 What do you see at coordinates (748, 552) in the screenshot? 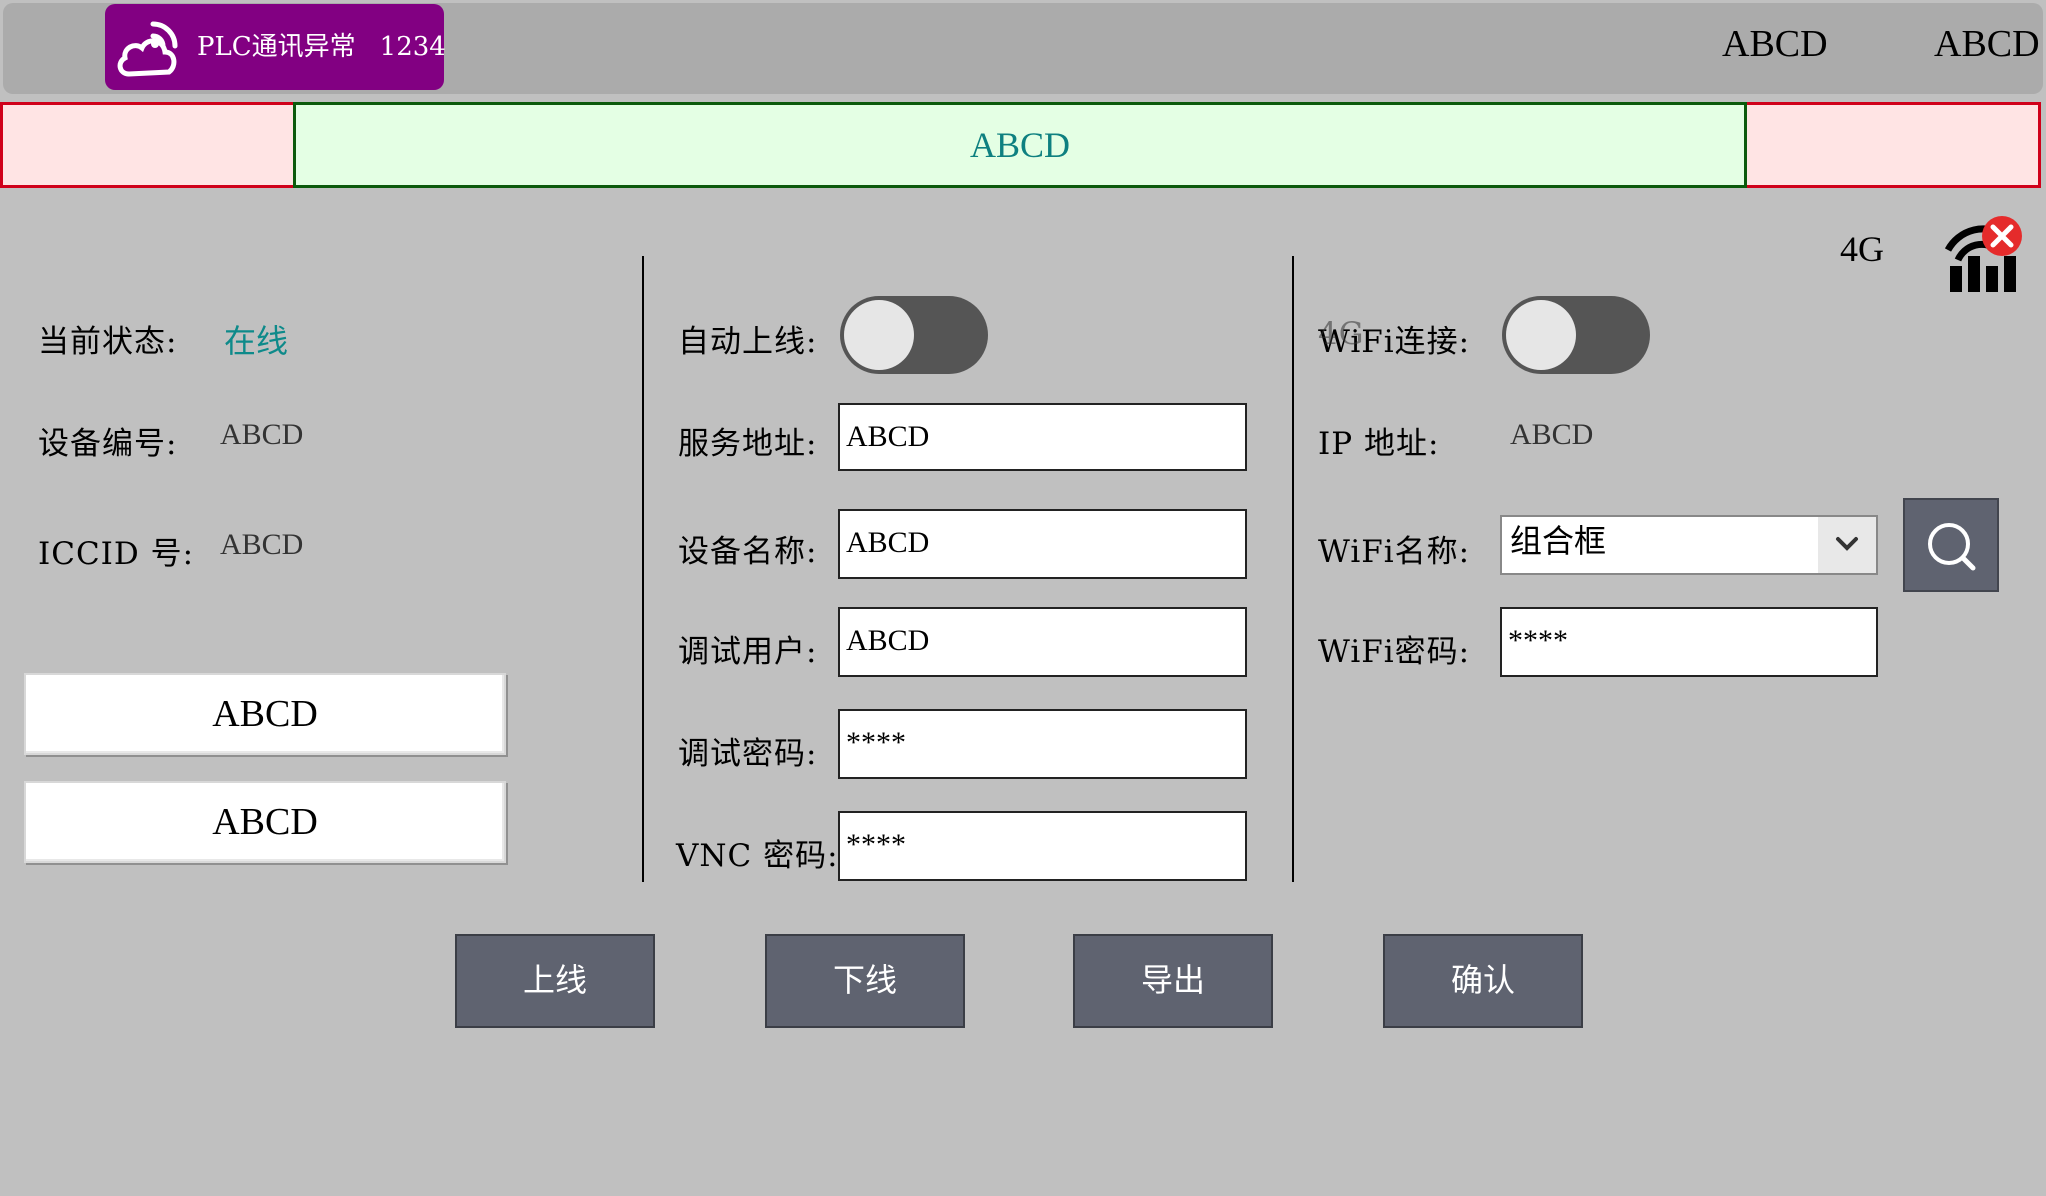
I see `device-name-label: 设备名称:` at bounding box center [748, 552].